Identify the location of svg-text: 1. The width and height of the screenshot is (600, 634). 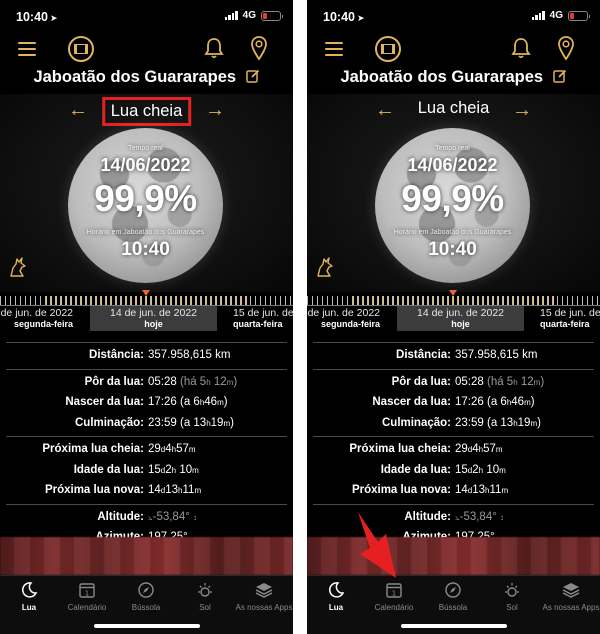
(87, 594).